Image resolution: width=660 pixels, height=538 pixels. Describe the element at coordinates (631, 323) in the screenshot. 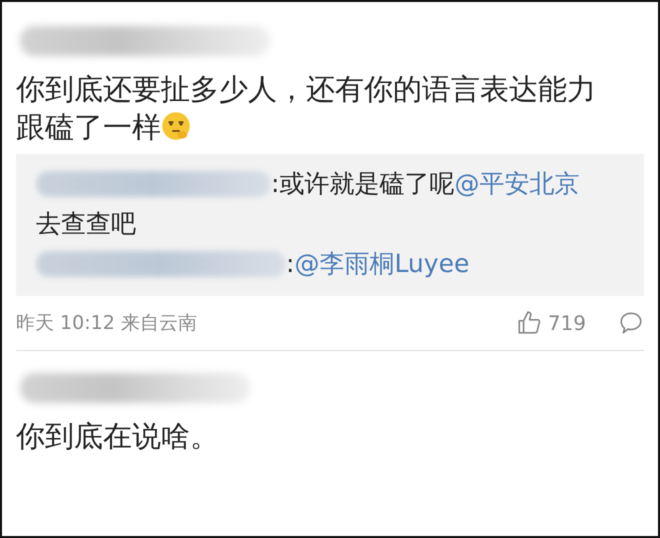

I see `comment-icon` at that location.